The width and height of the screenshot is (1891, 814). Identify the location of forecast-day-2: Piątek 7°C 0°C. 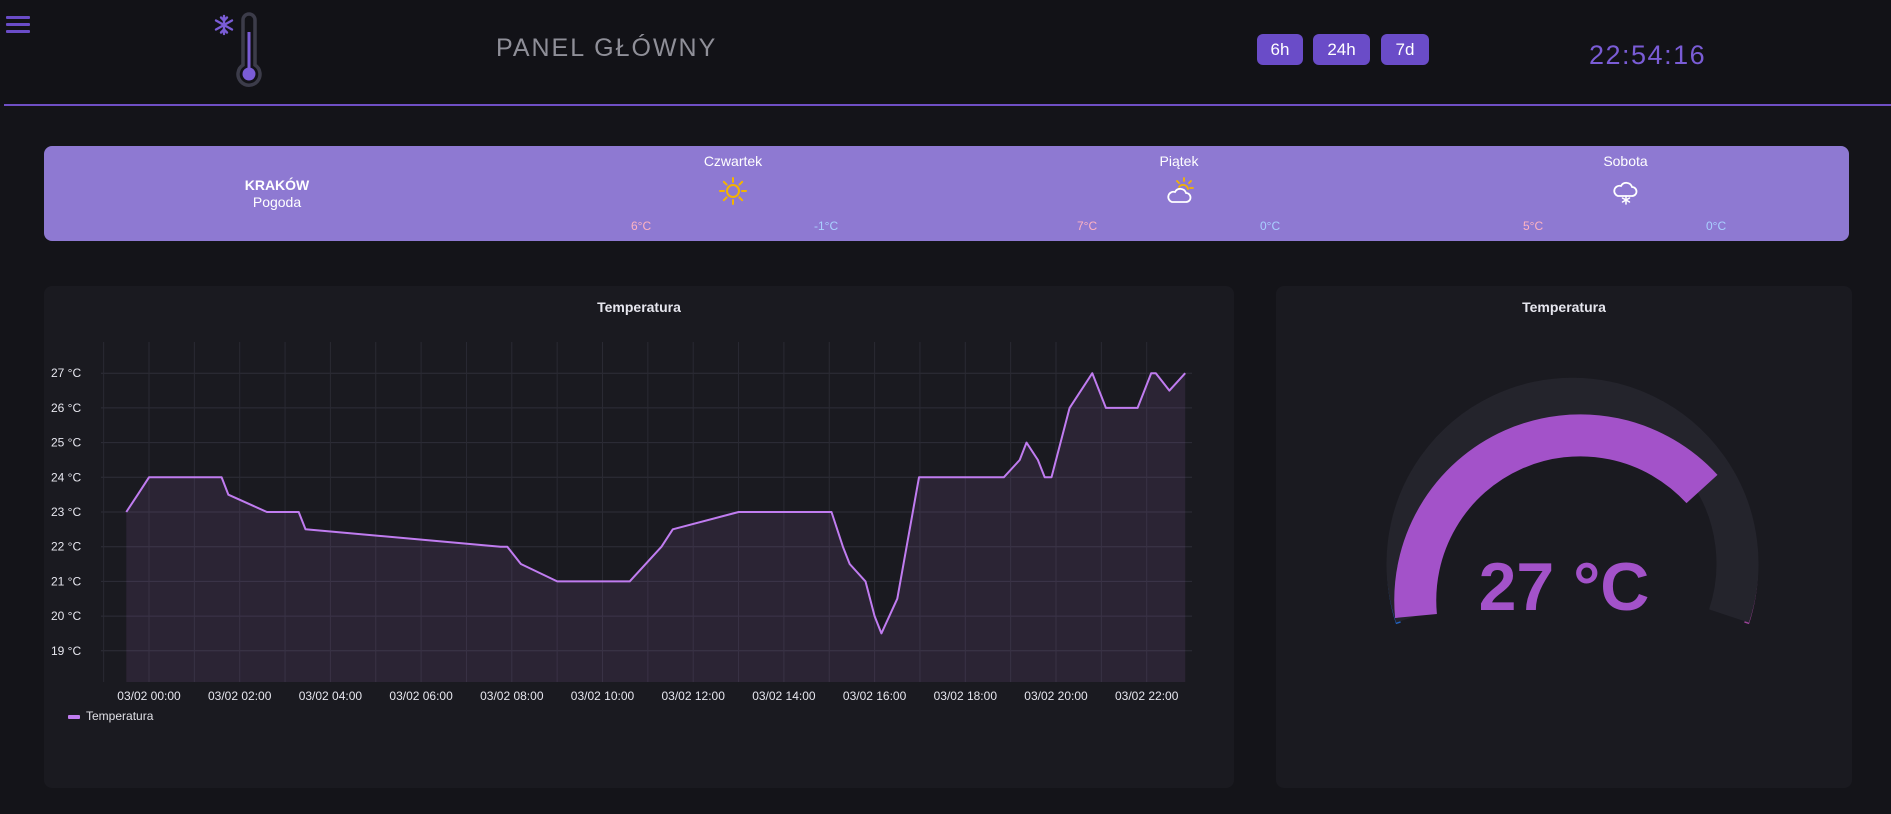
(1179, 193).